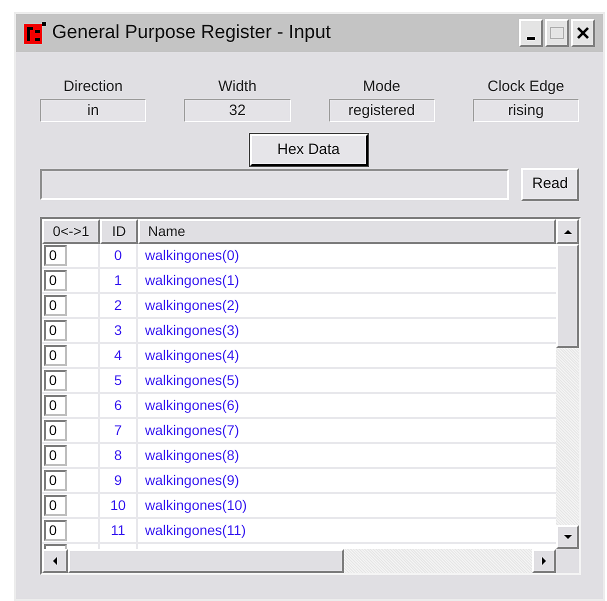  Describe the element at coordinates (525, 110) in the screenshot. I see `property-value: rising` at that location.